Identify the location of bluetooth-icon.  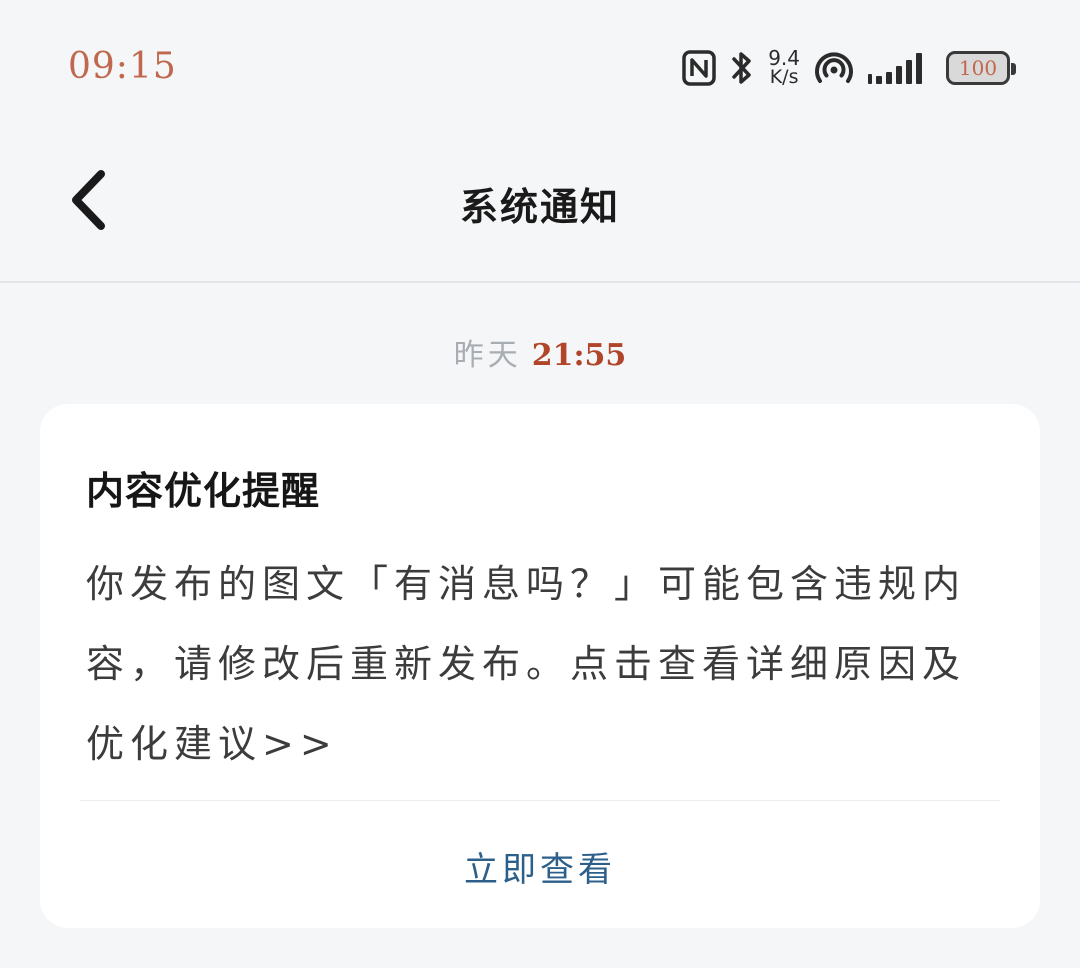
(742, 68).